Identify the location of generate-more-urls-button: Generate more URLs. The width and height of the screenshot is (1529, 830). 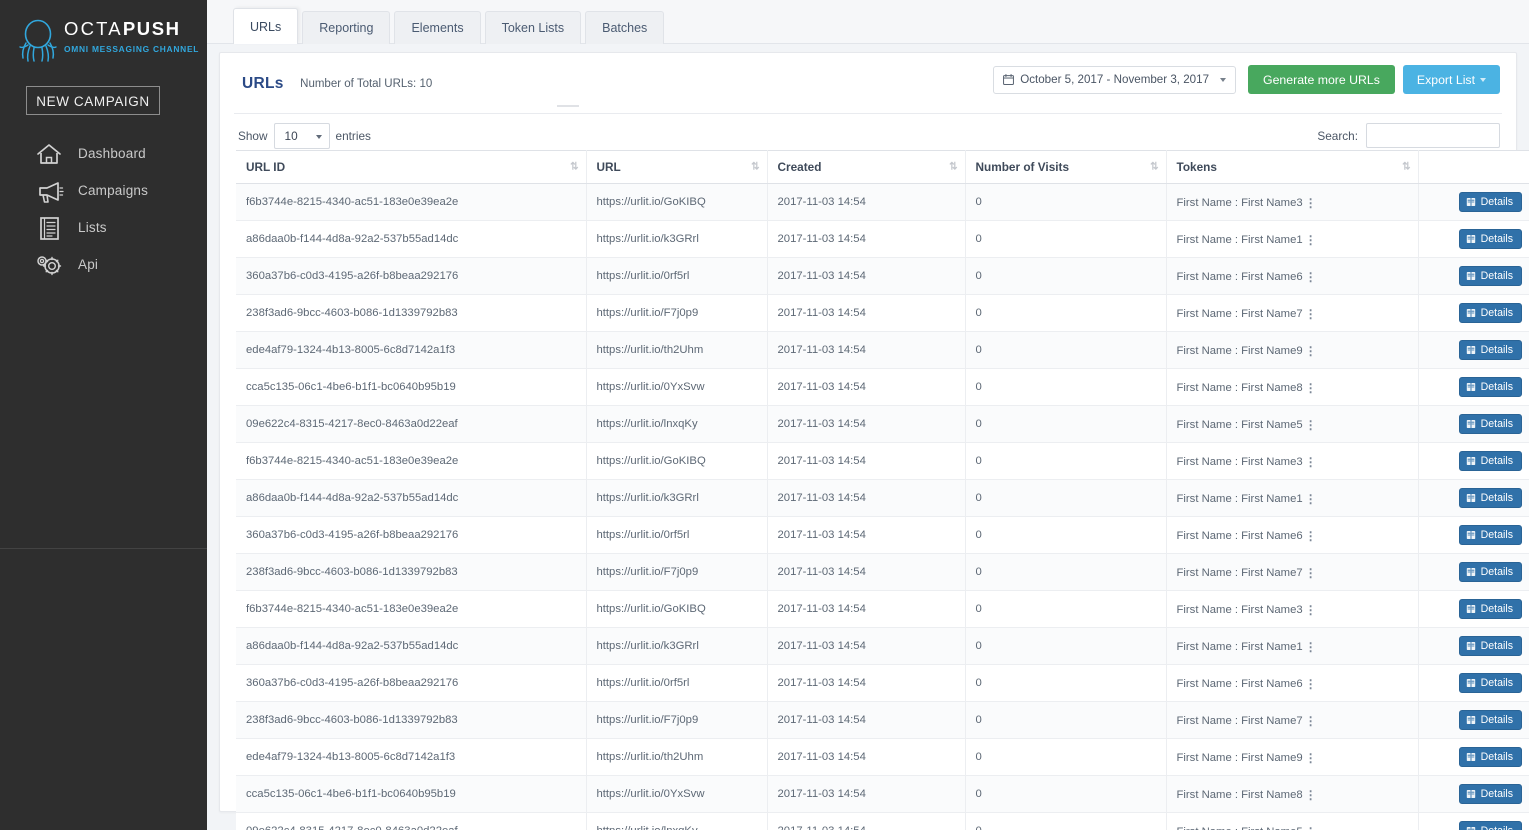
(1321, 79).